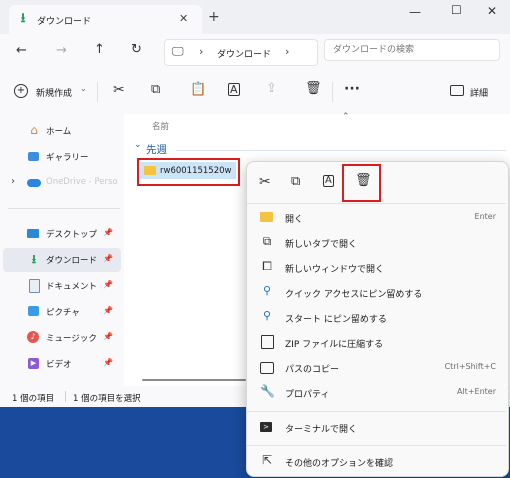  Describe the element at coordinates (34, 259) in the screenshot. I see `download-icon: ⭳` at that location.